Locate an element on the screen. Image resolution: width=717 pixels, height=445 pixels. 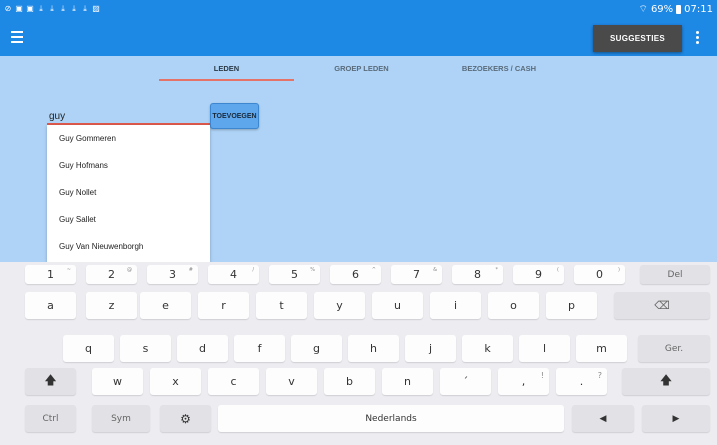
key-0: 0) is located at coordinates (599, 274).